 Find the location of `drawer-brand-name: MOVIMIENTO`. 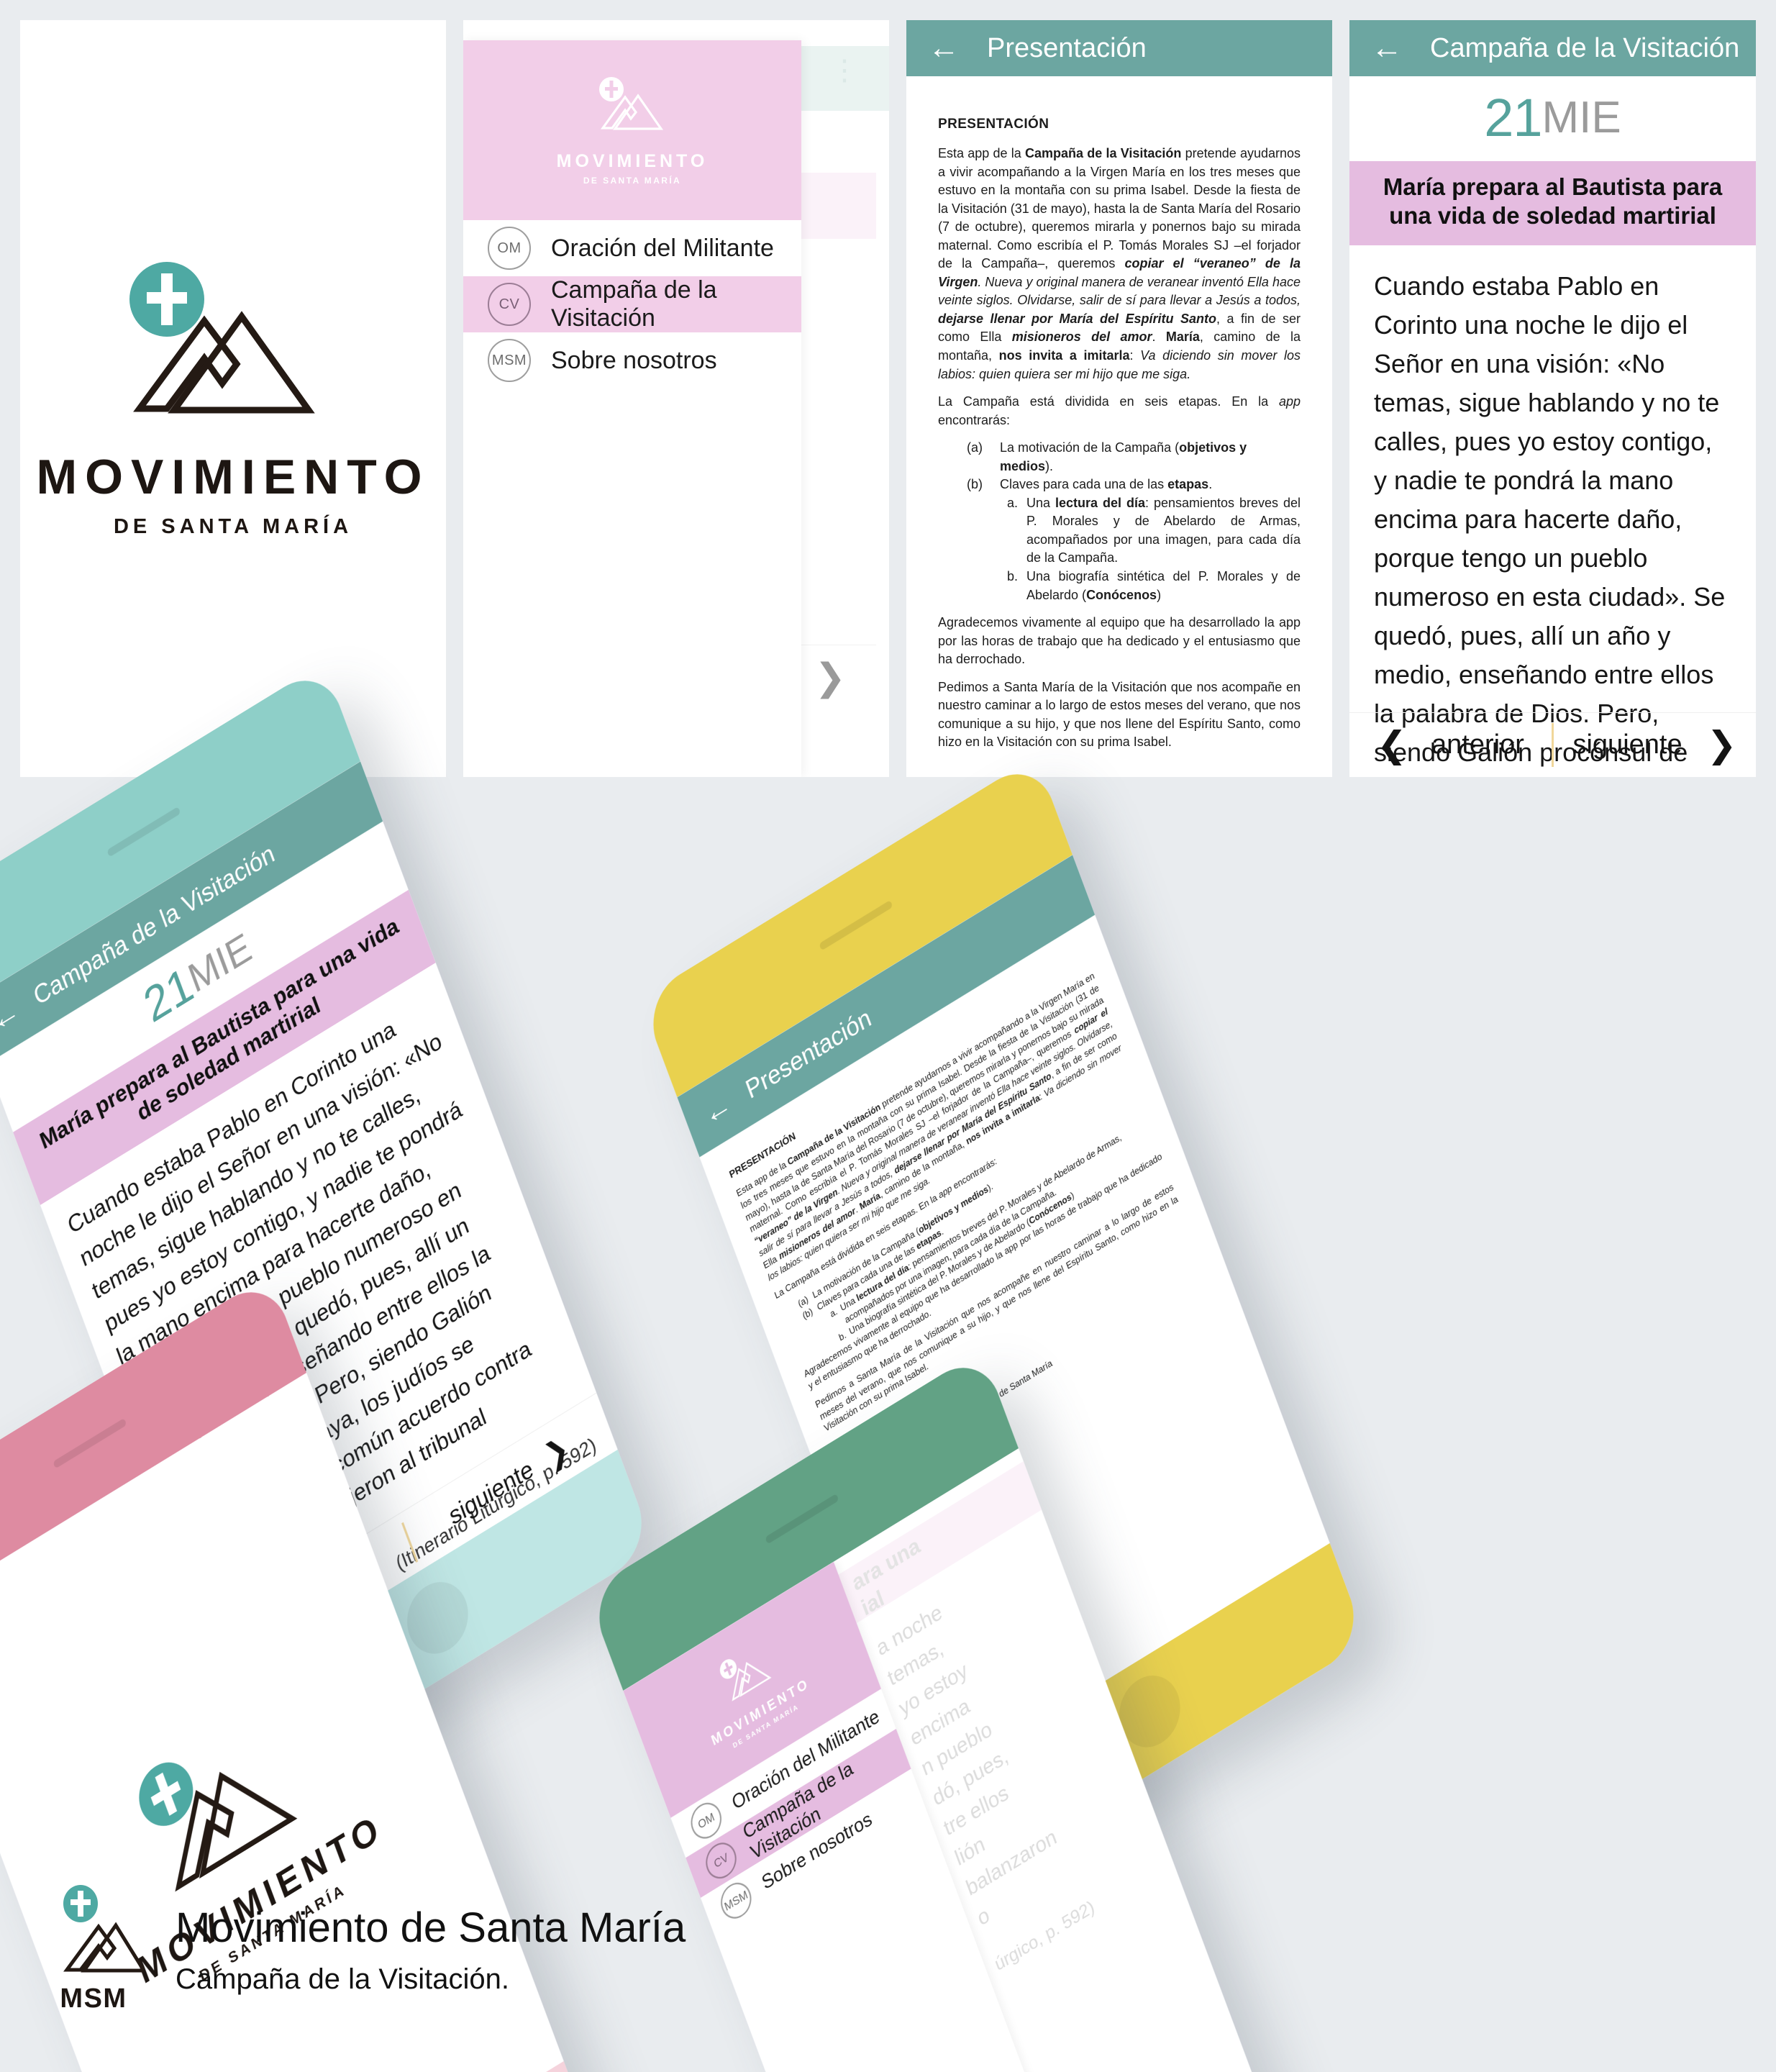

drawer-brand-name: MOVIMIENTO is located at coordinates (632, 161).